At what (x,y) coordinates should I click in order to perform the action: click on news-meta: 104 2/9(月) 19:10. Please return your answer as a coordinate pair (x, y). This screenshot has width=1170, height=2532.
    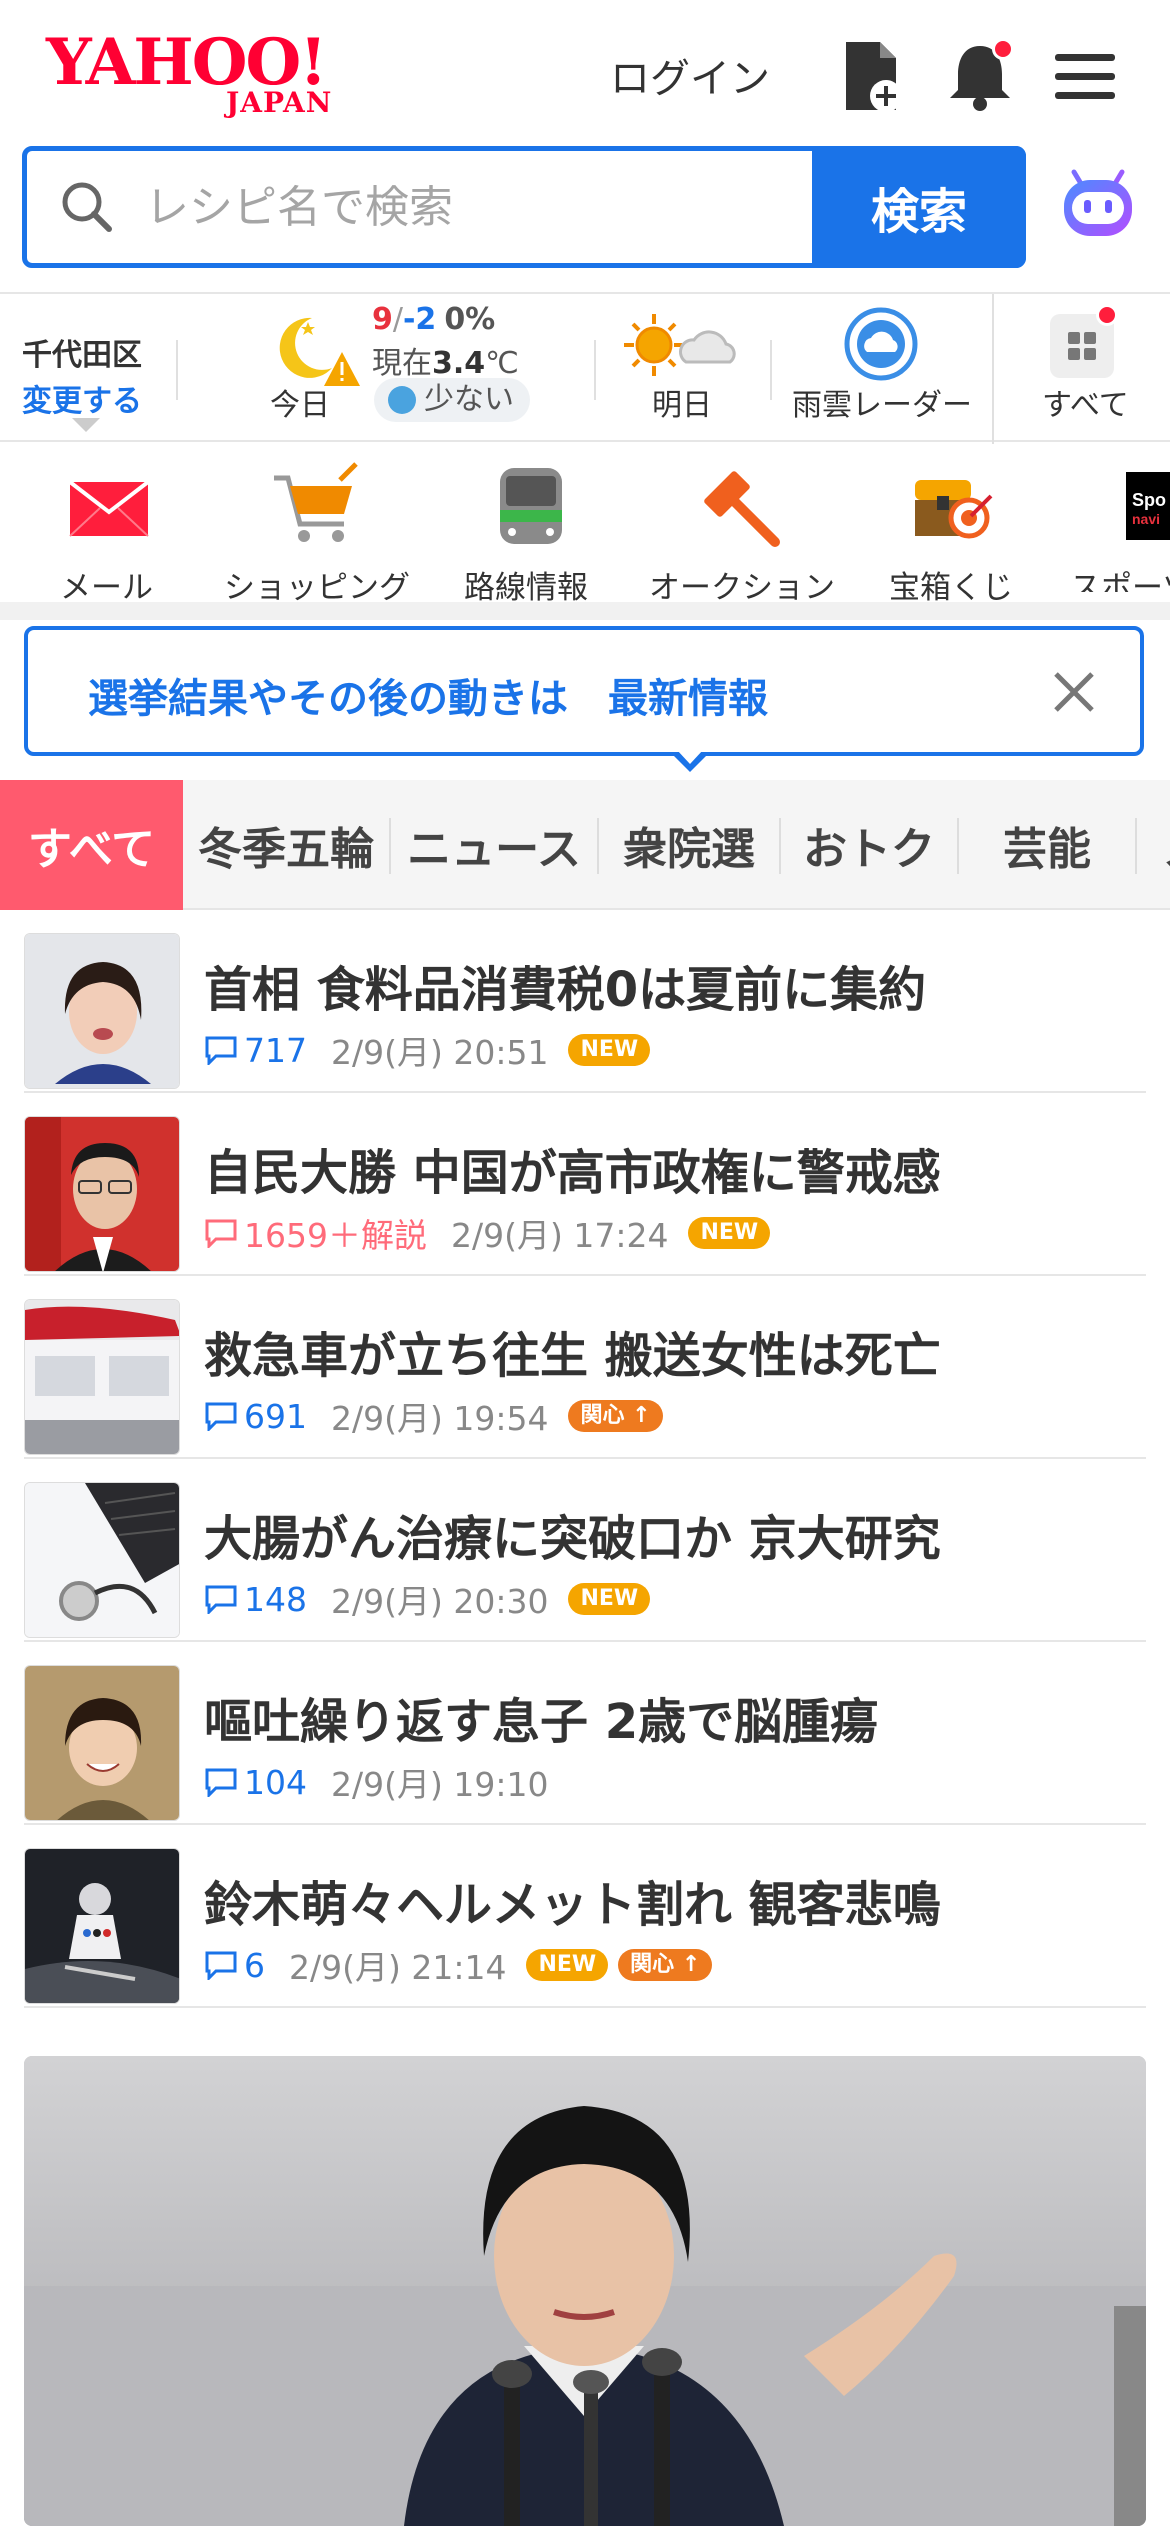
    Looking at the image, I should click on (386, 1782).